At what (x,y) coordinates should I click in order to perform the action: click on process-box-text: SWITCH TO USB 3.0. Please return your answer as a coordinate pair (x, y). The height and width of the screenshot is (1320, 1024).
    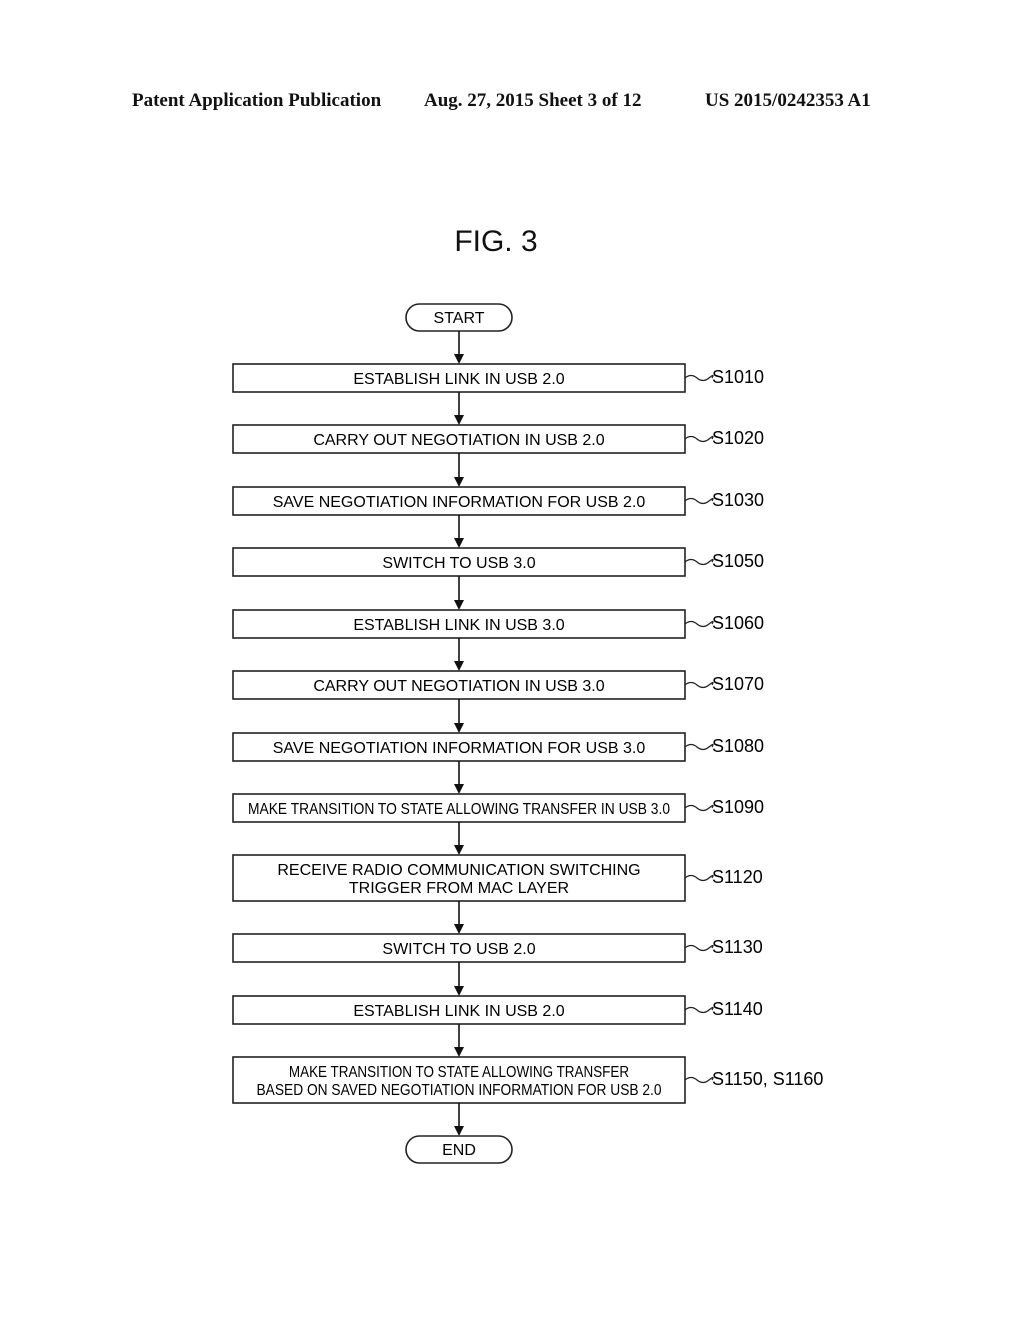
    Looking at the image, I should click on (458, 563).